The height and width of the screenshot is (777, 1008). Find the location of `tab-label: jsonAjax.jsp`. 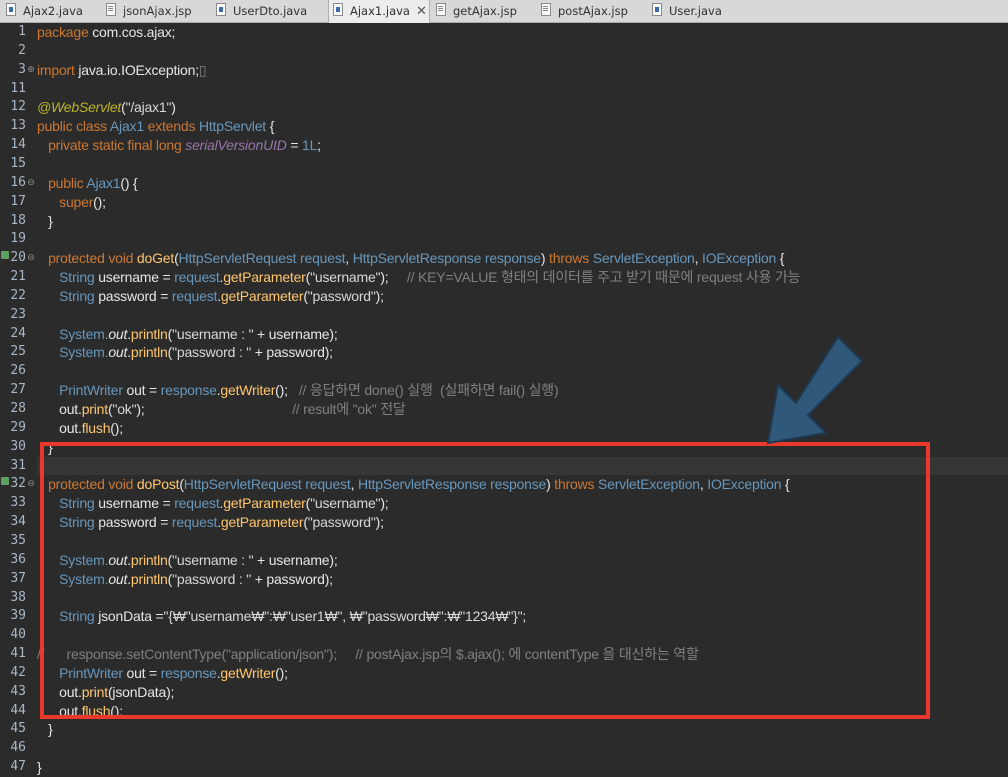

tab-label: jsonAjax.jsp is located at coordinates (157, 11).